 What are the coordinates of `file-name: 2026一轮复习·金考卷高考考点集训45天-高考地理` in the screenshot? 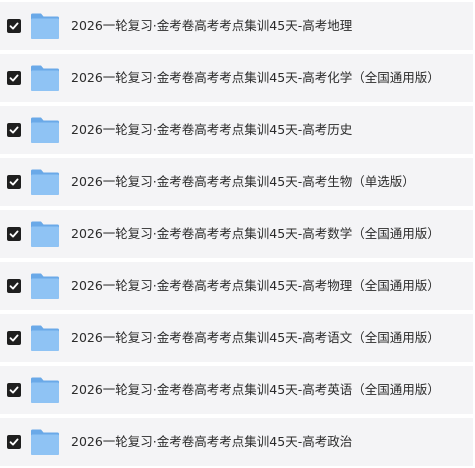 It's located at (212, 25).